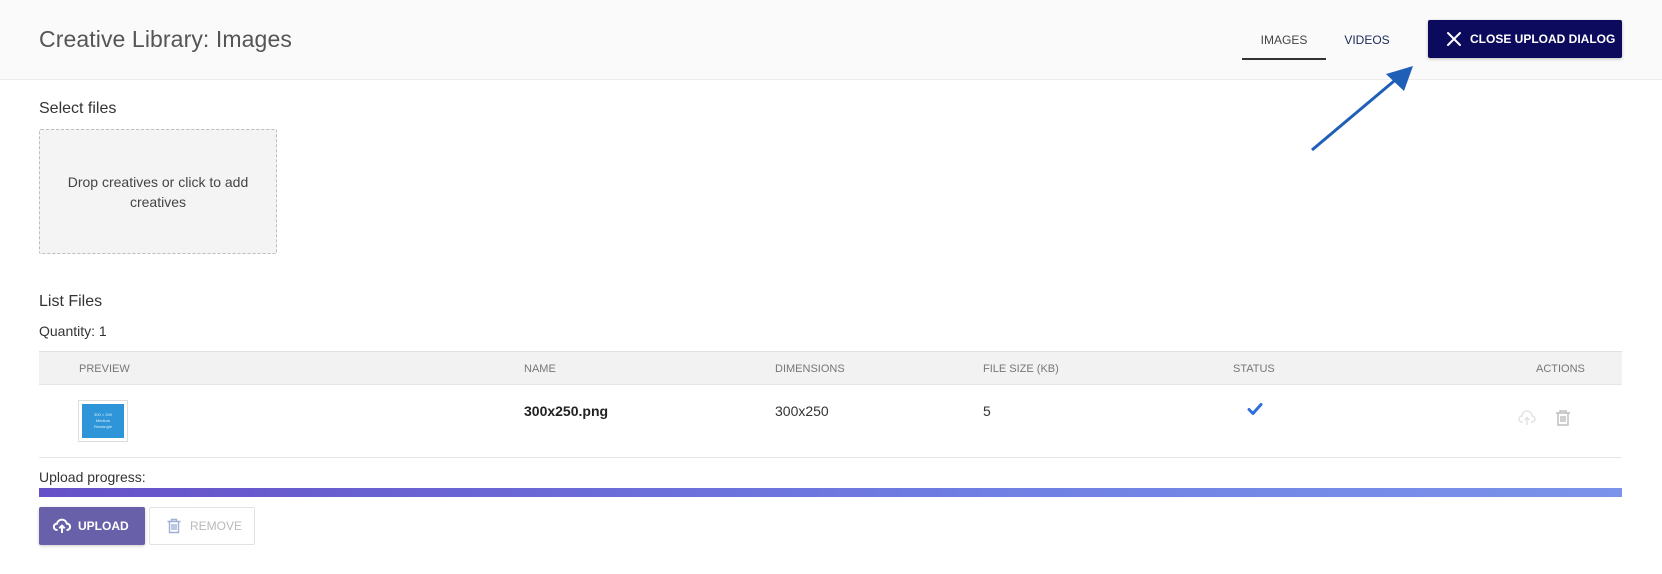 This screenshot has width=1662, height=574. I want to click on annotation-arrow-icon, so click(1362, 109).